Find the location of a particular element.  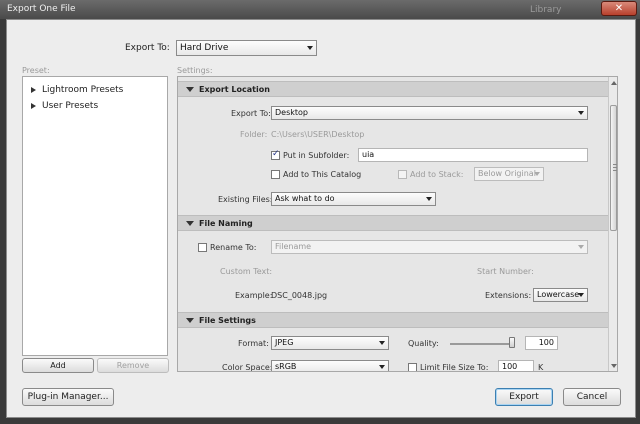

settings-scrollbar is located at coordinates (612, 224).